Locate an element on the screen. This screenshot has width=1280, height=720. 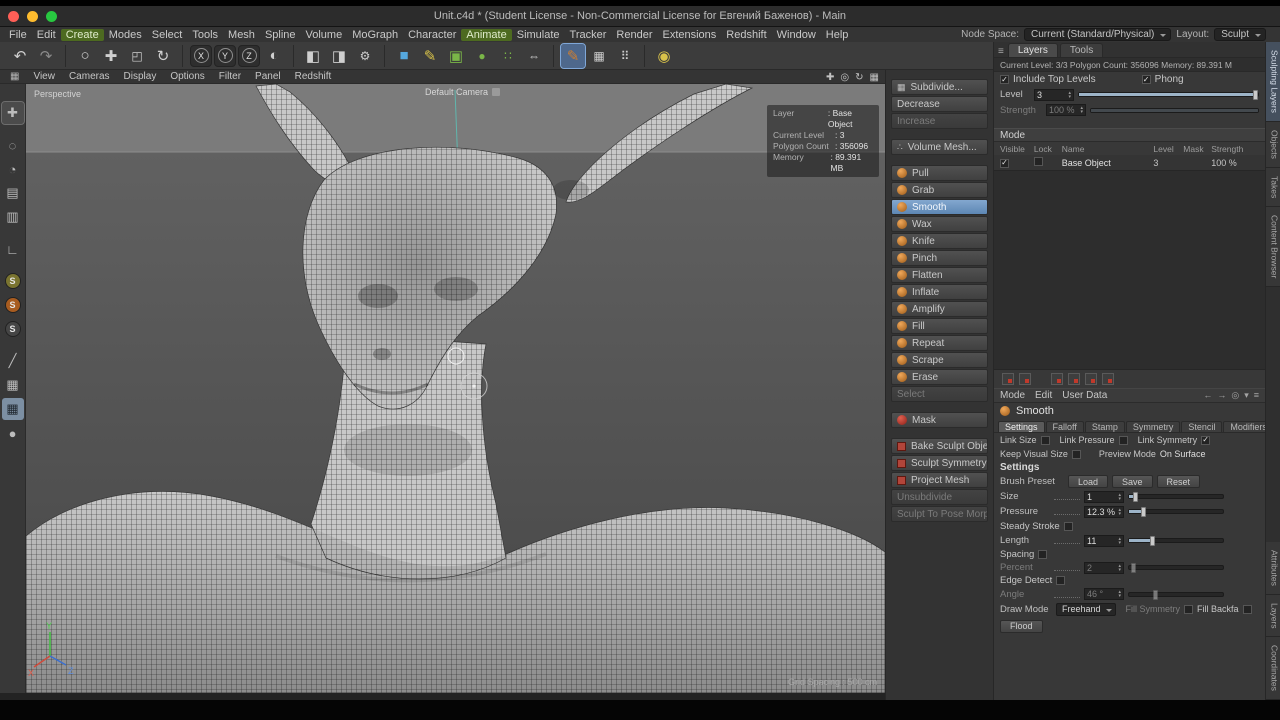
tool-select-button: Select is located at coordinates (939, 394).